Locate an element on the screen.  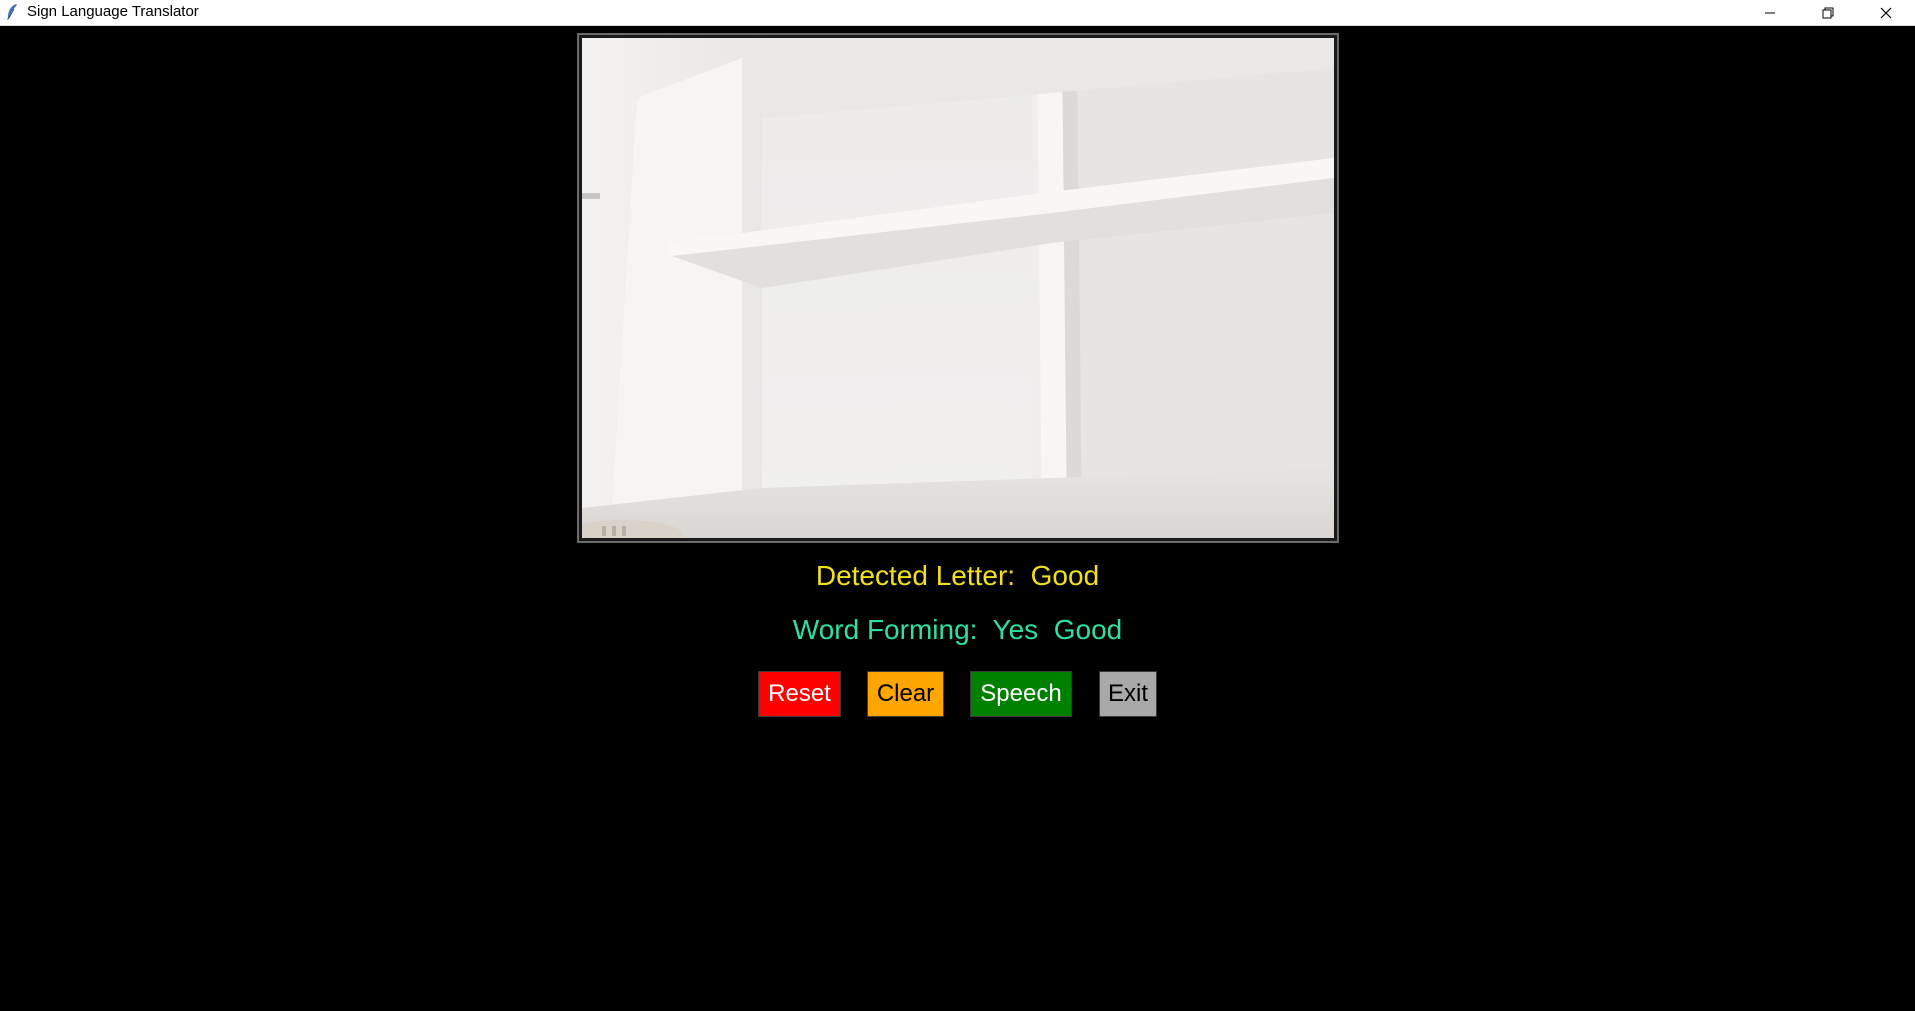
window-title: Sign Language Translator is located at coordinates (113, 11).